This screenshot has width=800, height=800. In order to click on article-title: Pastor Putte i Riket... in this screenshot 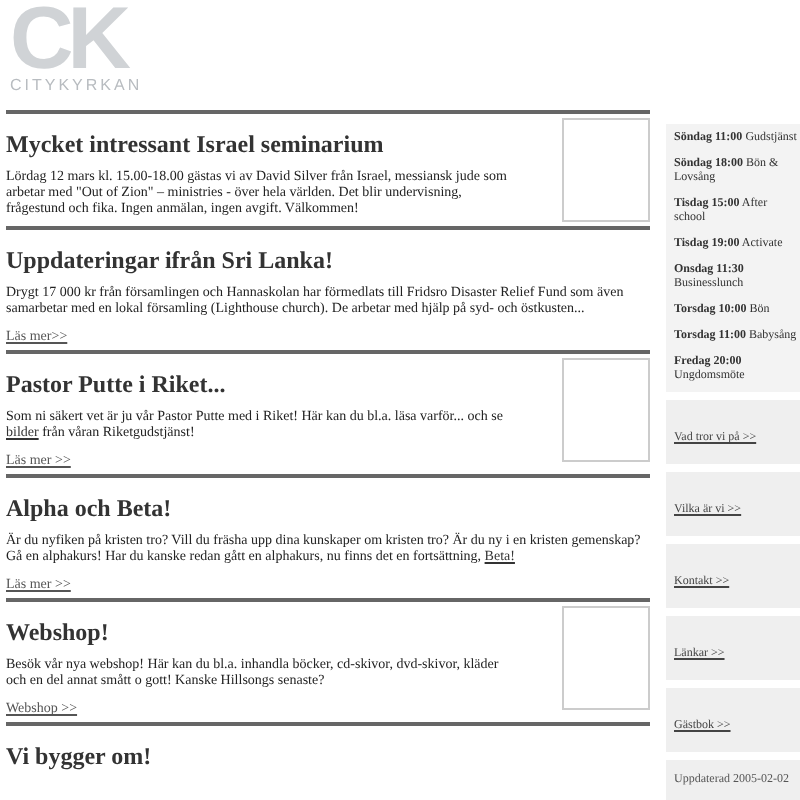, I will do `click(117, 385)`.